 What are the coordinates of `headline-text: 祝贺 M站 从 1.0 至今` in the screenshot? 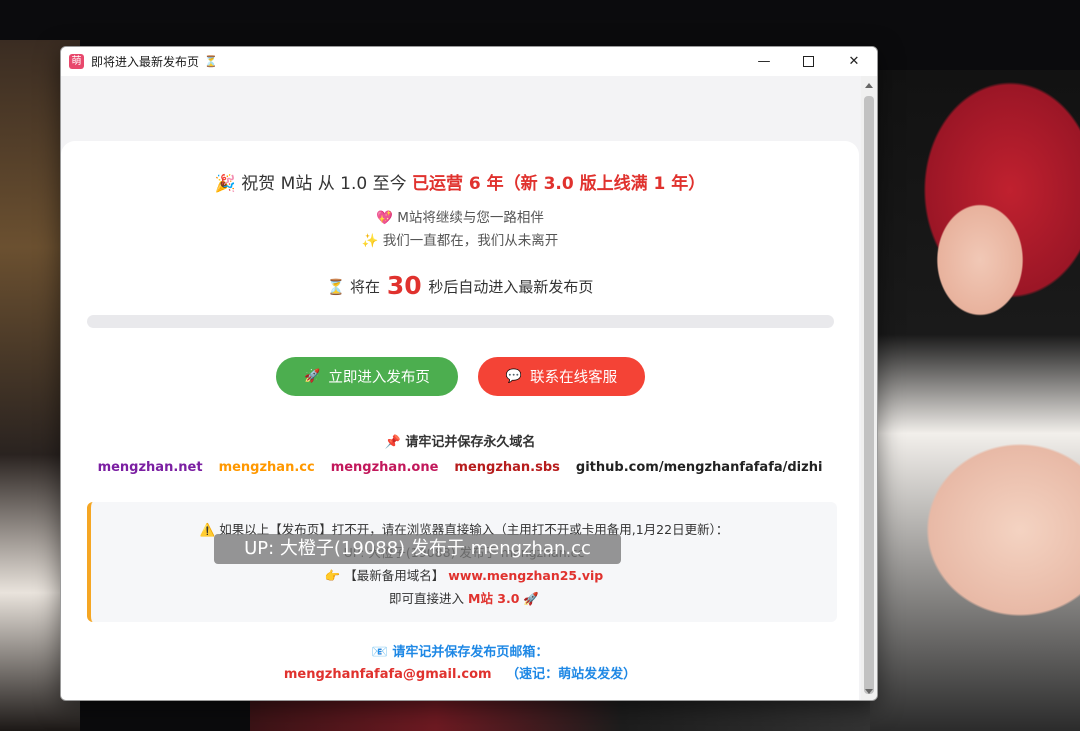 It's located at (324, 184).